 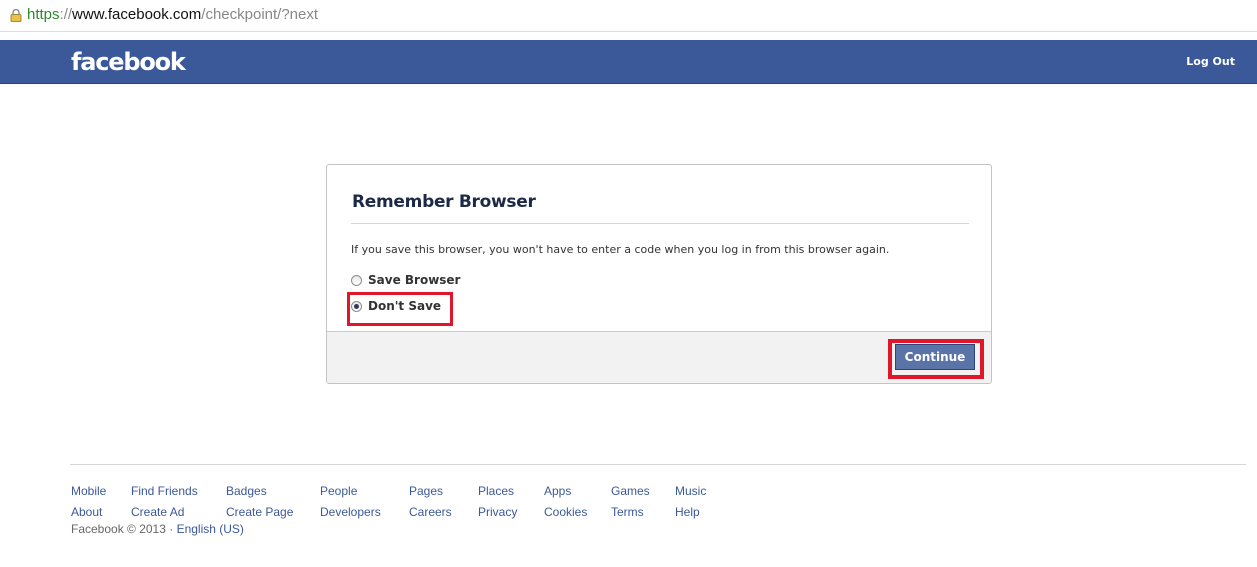 What do you see at coordinates (356, 280) in the screenshot?
I see `save-browser-radio` at bounding box center [356, 280].